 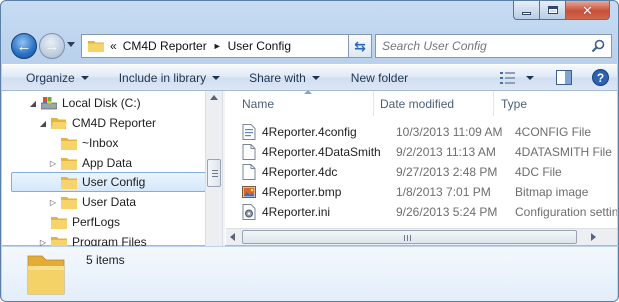 What do you see at coordinates (600, 77) in the screenshot?
I see `help-button: ?` at bounding box center [600, 77].